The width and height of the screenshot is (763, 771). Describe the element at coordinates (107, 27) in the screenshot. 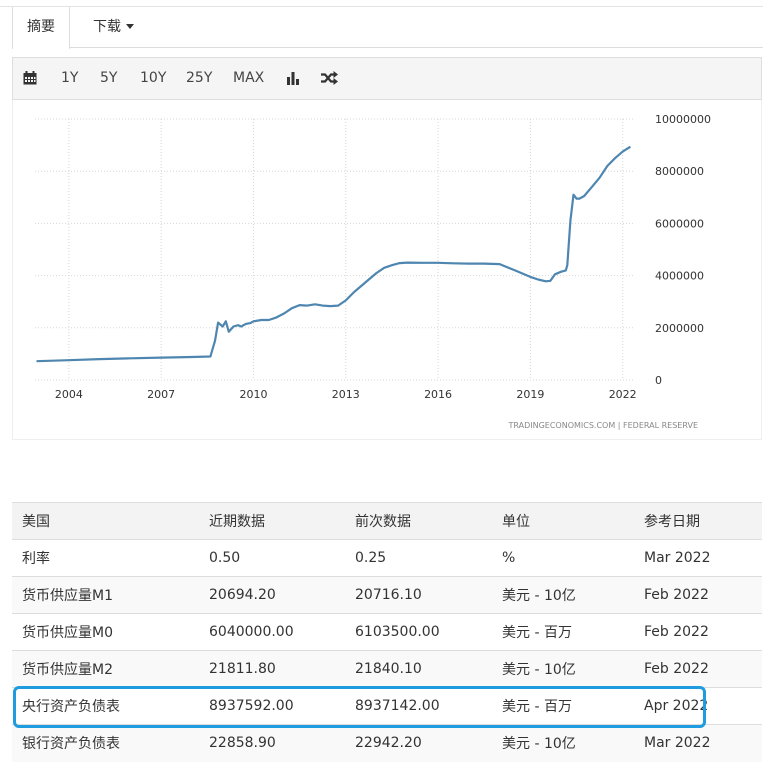

I see `tab-download-label: 下载` at that location.